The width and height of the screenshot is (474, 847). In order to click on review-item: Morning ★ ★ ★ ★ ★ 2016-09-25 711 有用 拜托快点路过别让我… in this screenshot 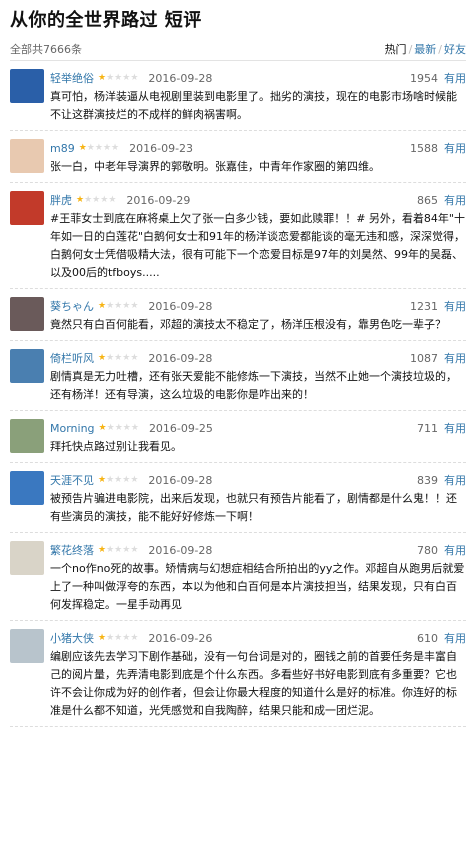, I will do `click(238, 437)`.